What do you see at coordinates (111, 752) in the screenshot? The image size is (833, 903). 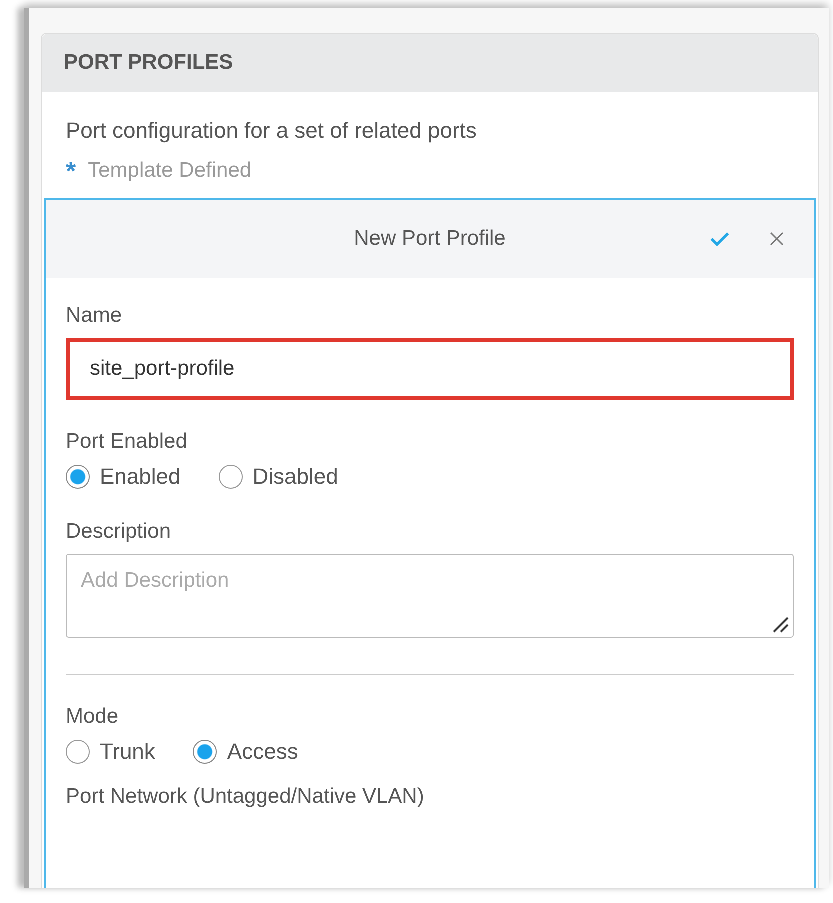 I see `radio-option: Trunk` at bounding box center [111, 752].